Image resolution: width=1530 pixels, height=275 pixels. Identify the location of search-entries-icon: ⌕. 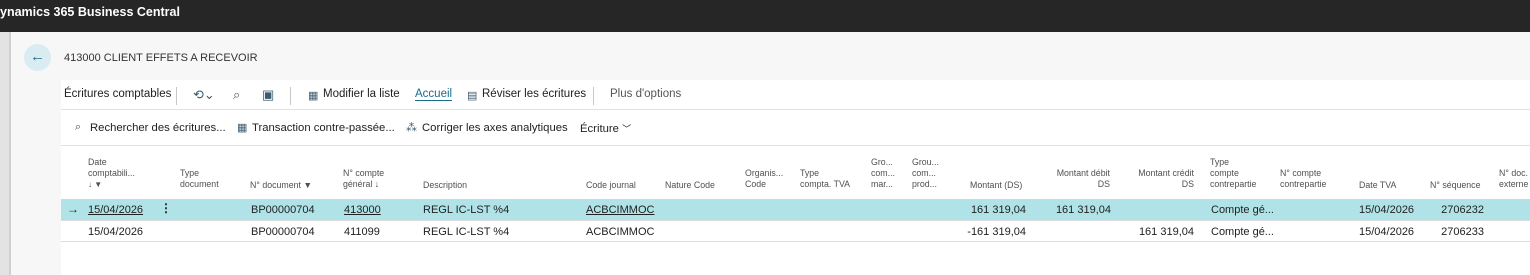
(78, 127).